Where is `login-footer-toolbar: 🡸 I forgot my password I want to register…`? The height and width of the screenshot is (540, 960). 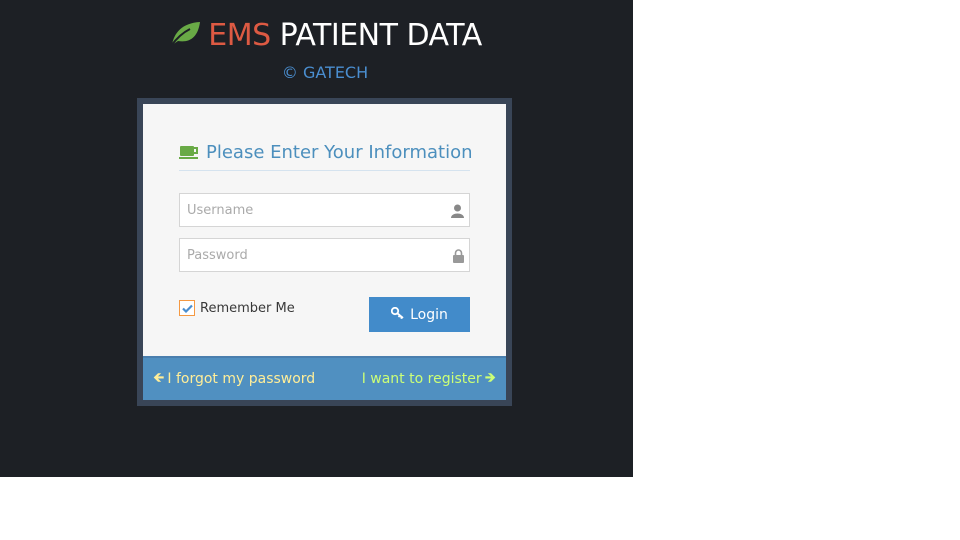
login-footer-toolbar: 🡸 I forgot my password I want to register… is located at coordinates (324, 378).